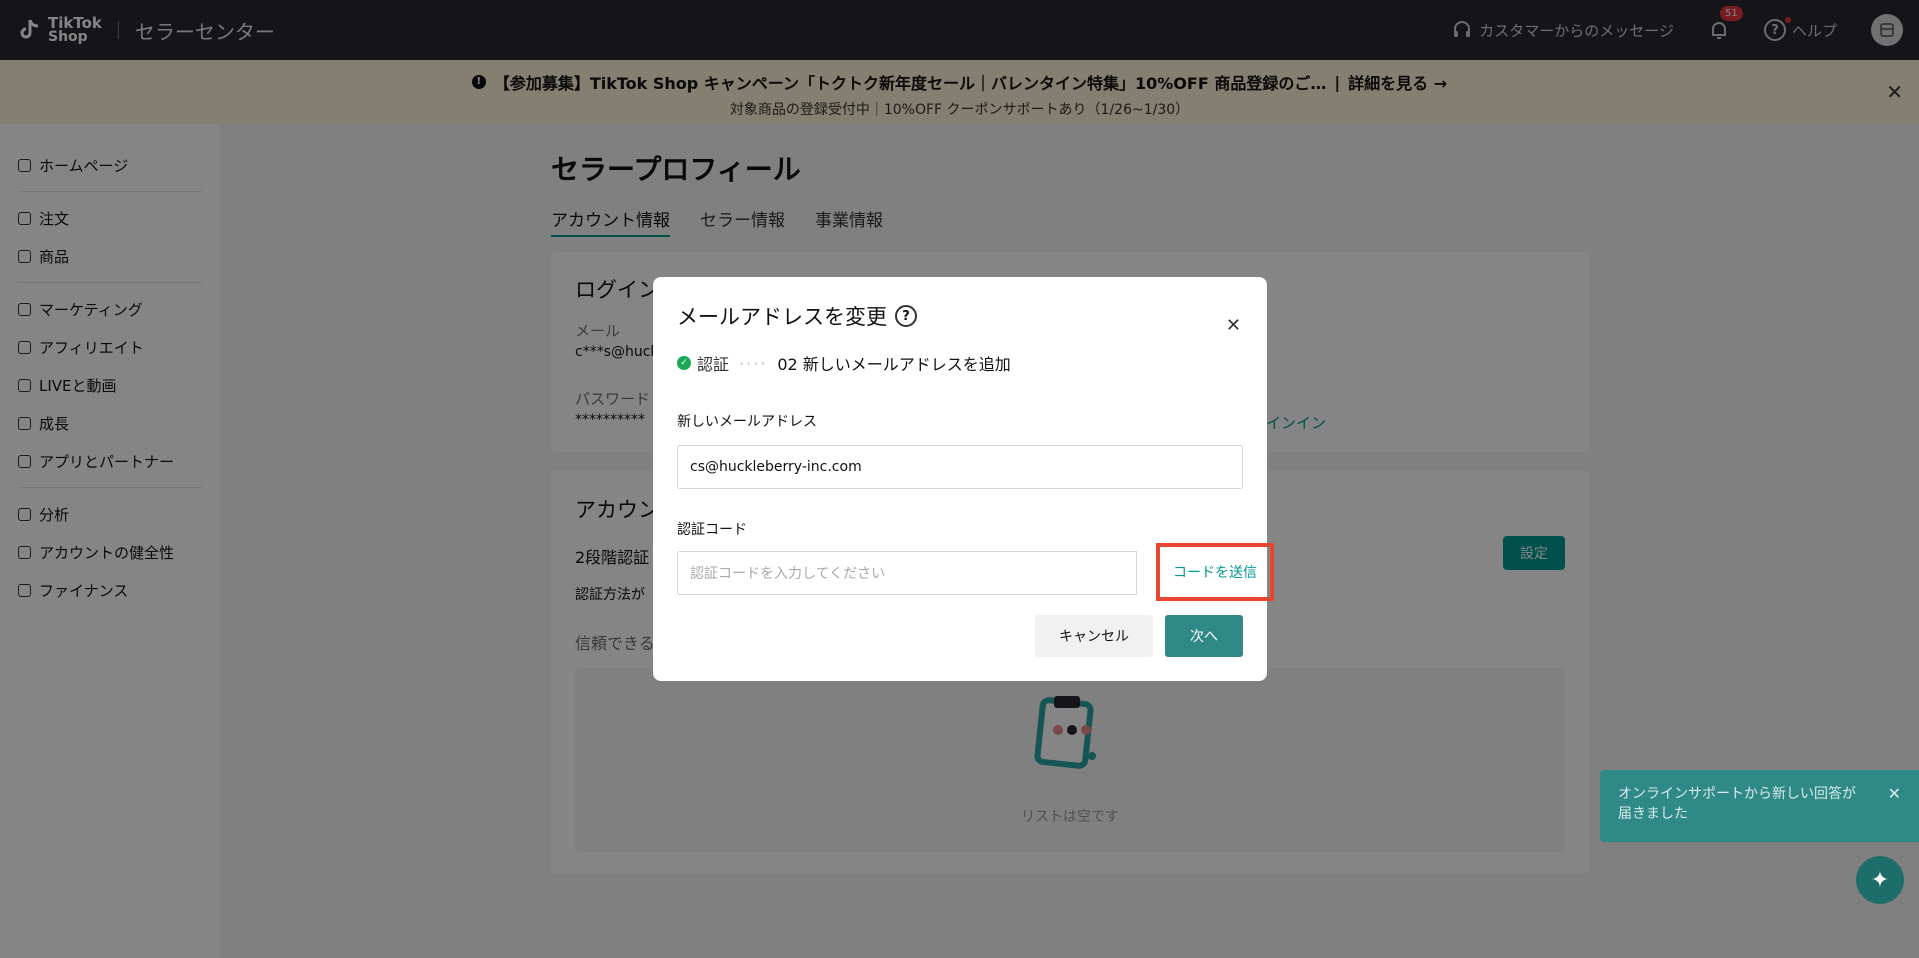 Image resolution: width=1919 pixels, height=958 pixels. I want to click on dialog-actions: キャンセル 次へ, so click(1139, 636).